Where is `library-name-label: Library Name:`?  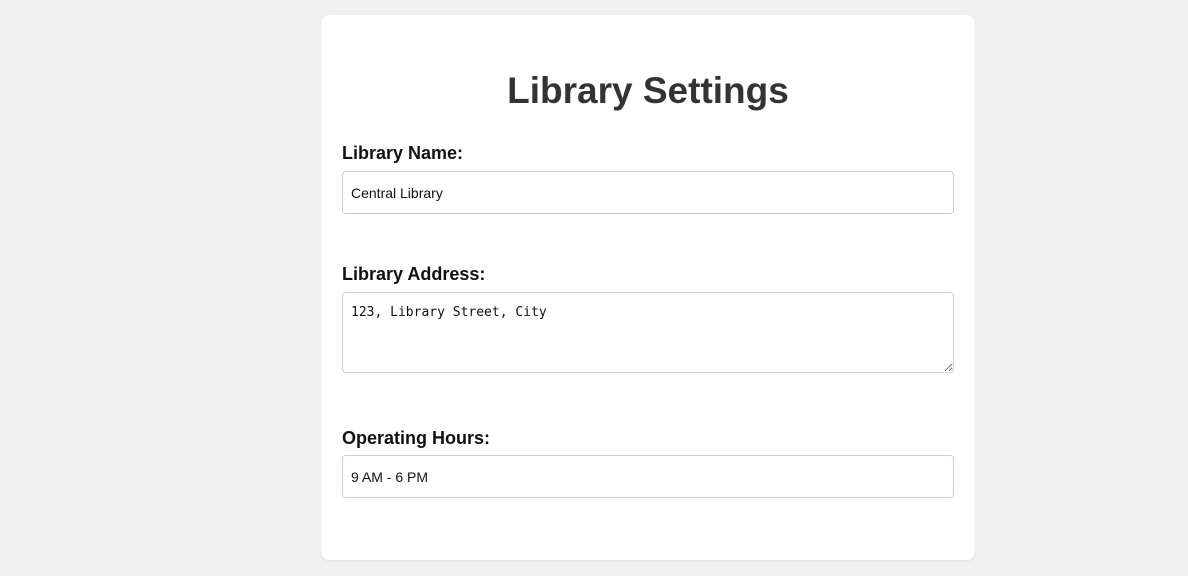 library-name-label: Library Name: is located at coordinates (403, 153).